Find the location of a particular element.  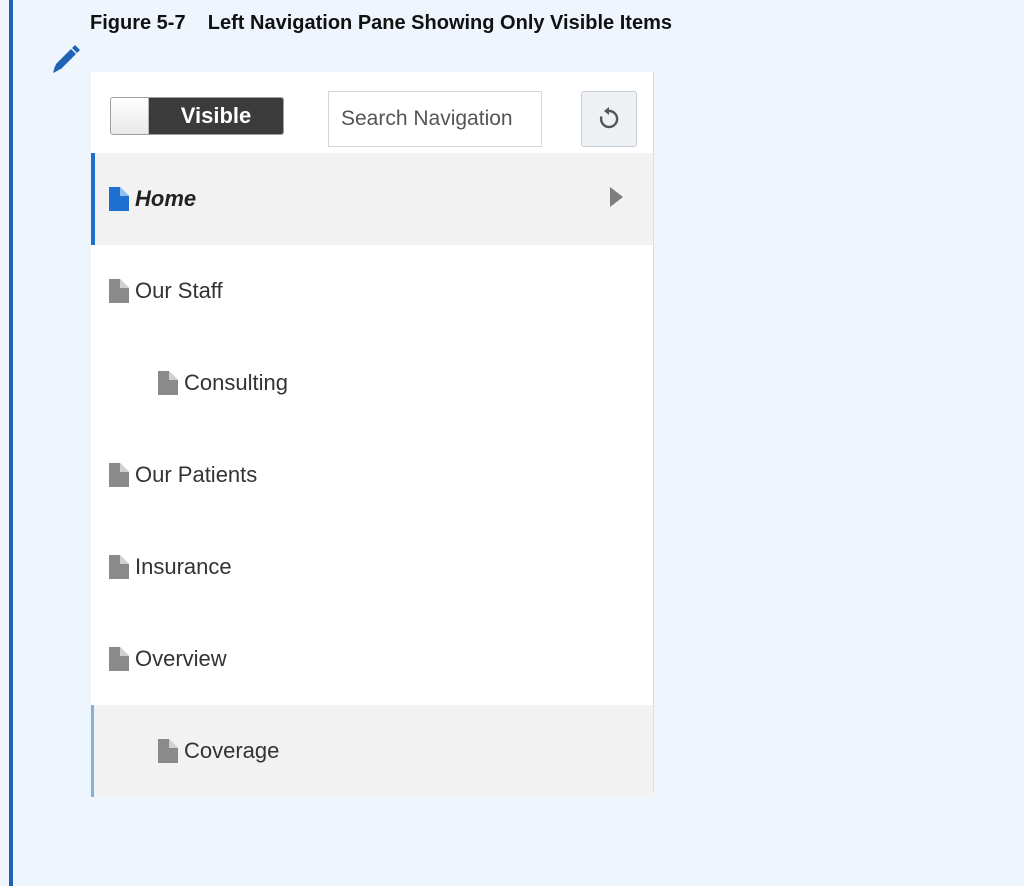

refresh-icon is located at coordinates (609, 118).